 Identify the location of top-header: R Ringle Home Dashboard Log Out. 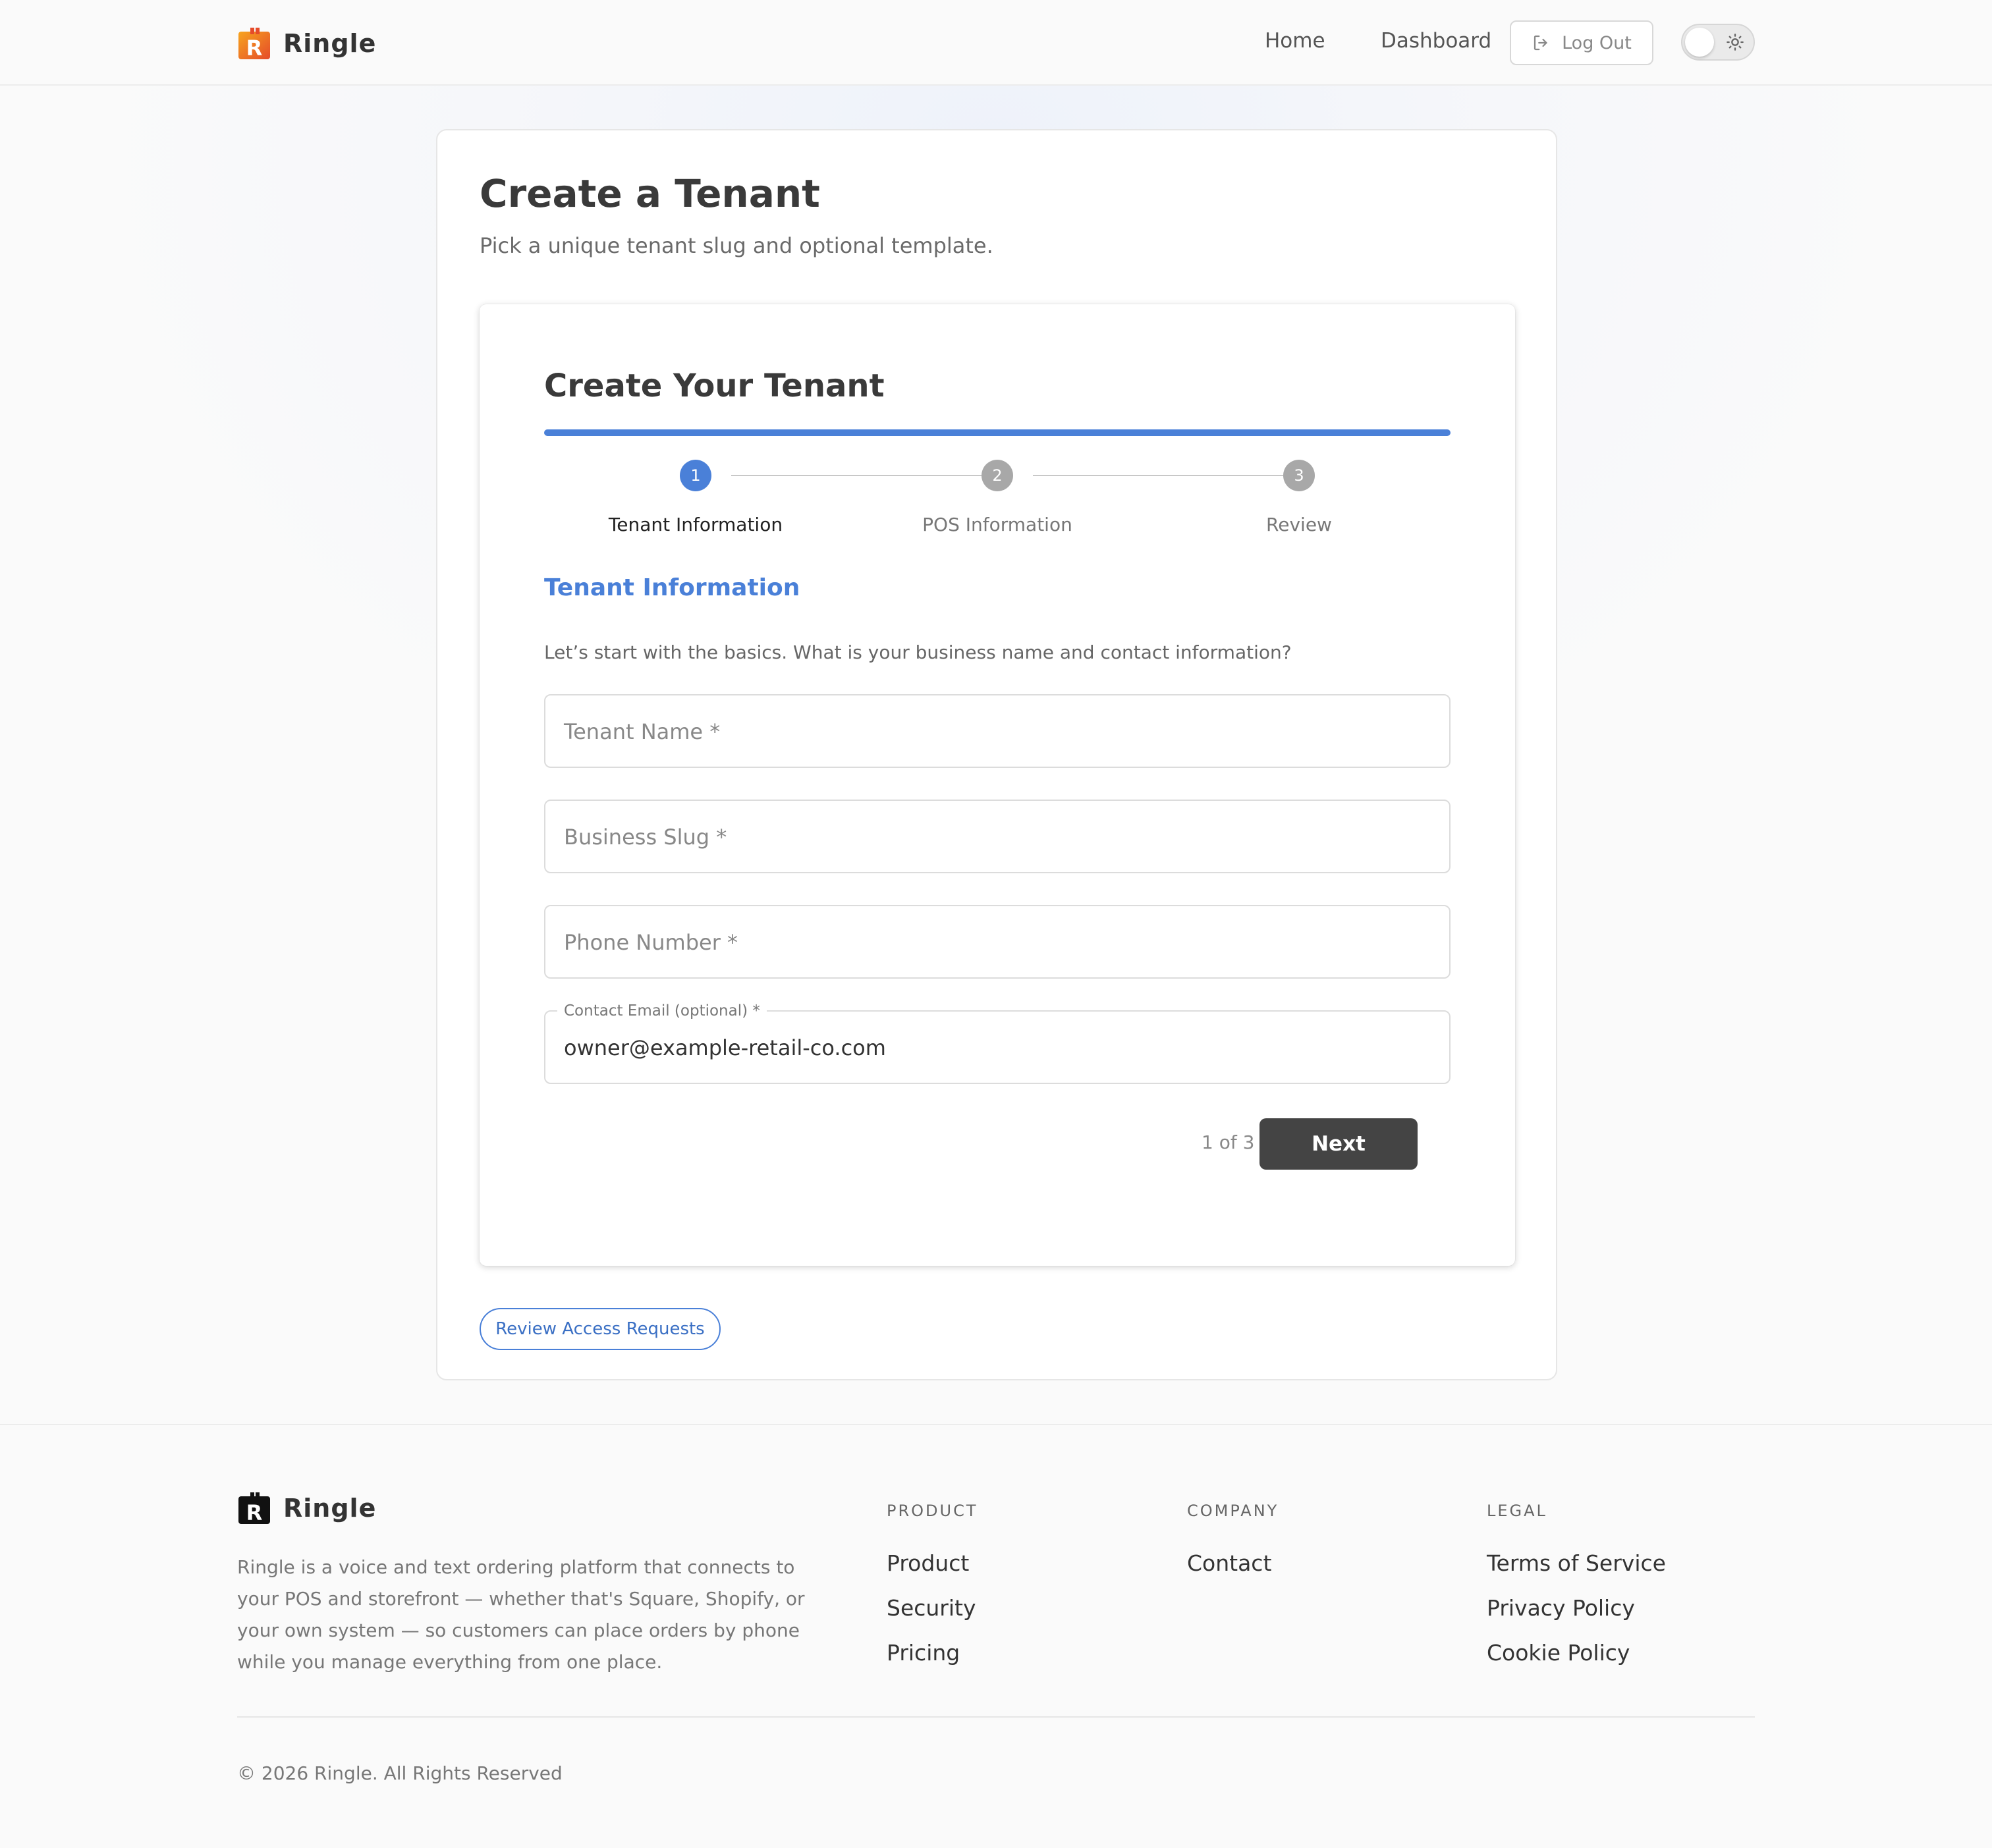
(996, 43).